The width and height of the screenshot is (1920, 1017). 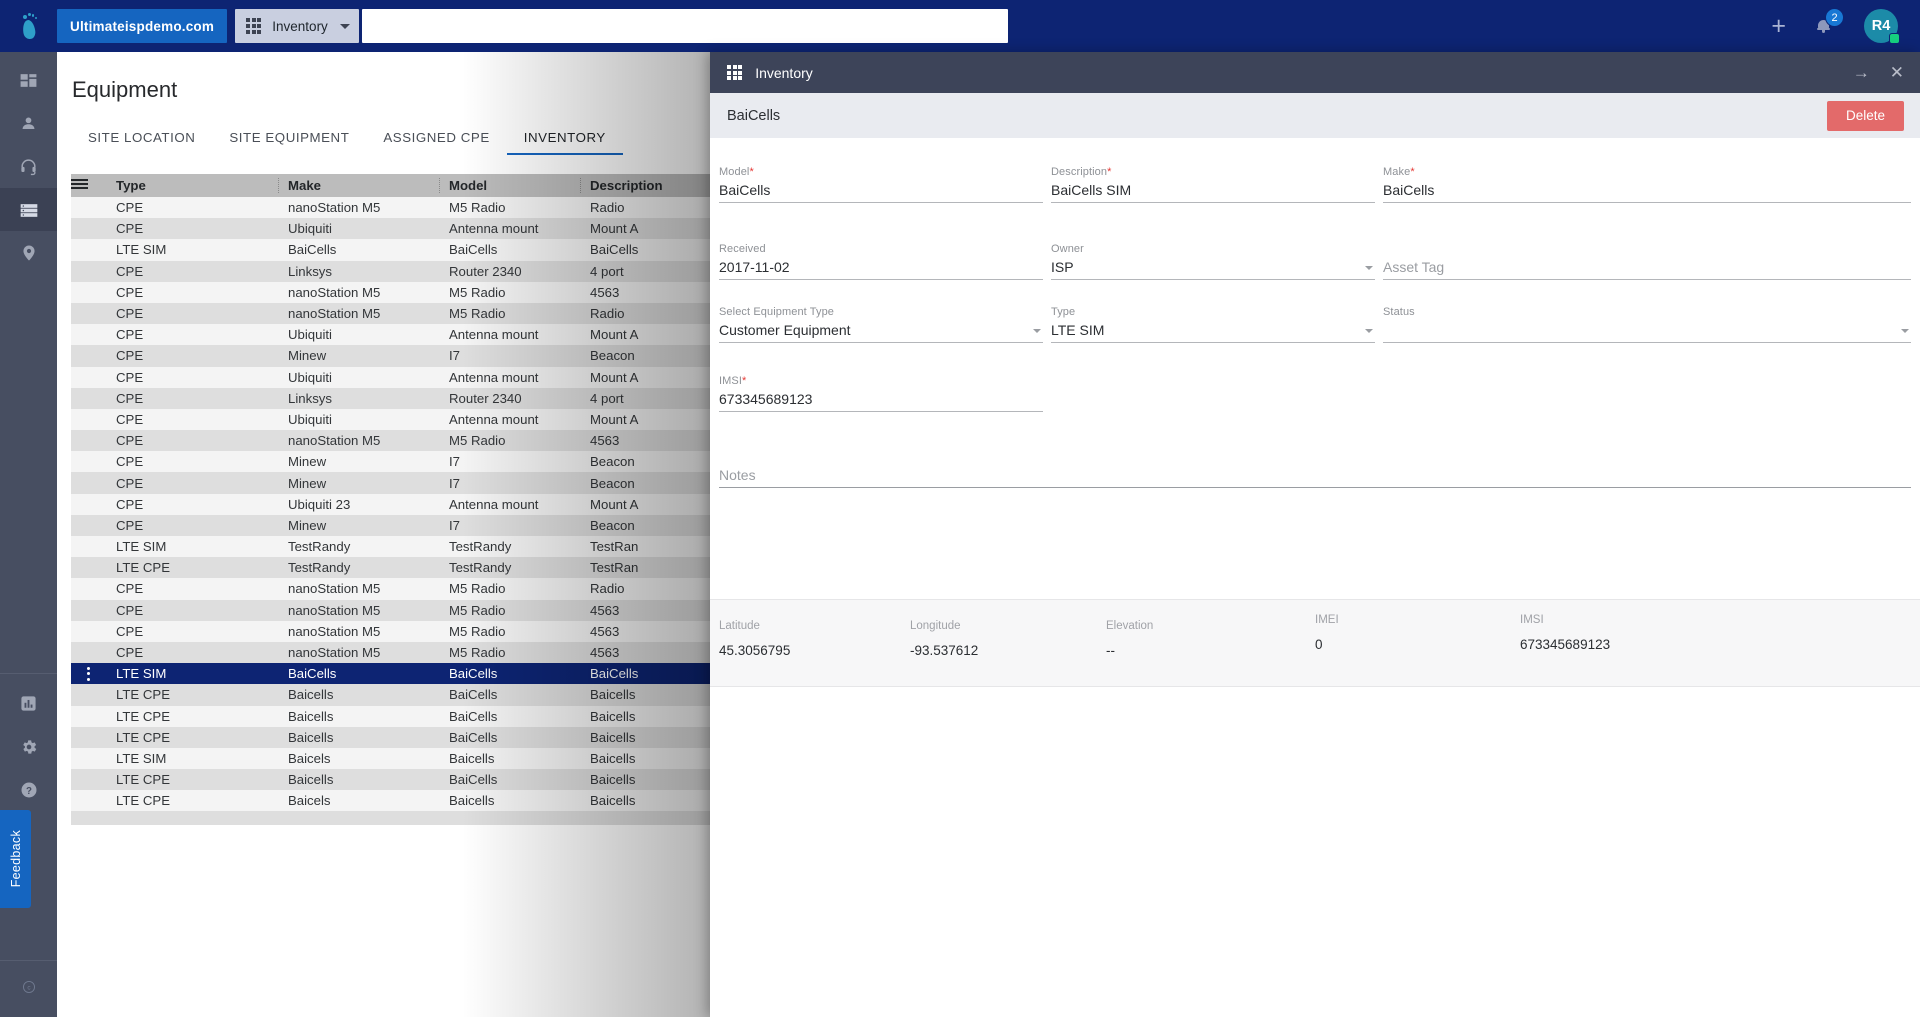 What do you see at coordinates (1647, 190) in the screenshot?
I see `make-input: BaiCells` at bounding box center [1647, 190].